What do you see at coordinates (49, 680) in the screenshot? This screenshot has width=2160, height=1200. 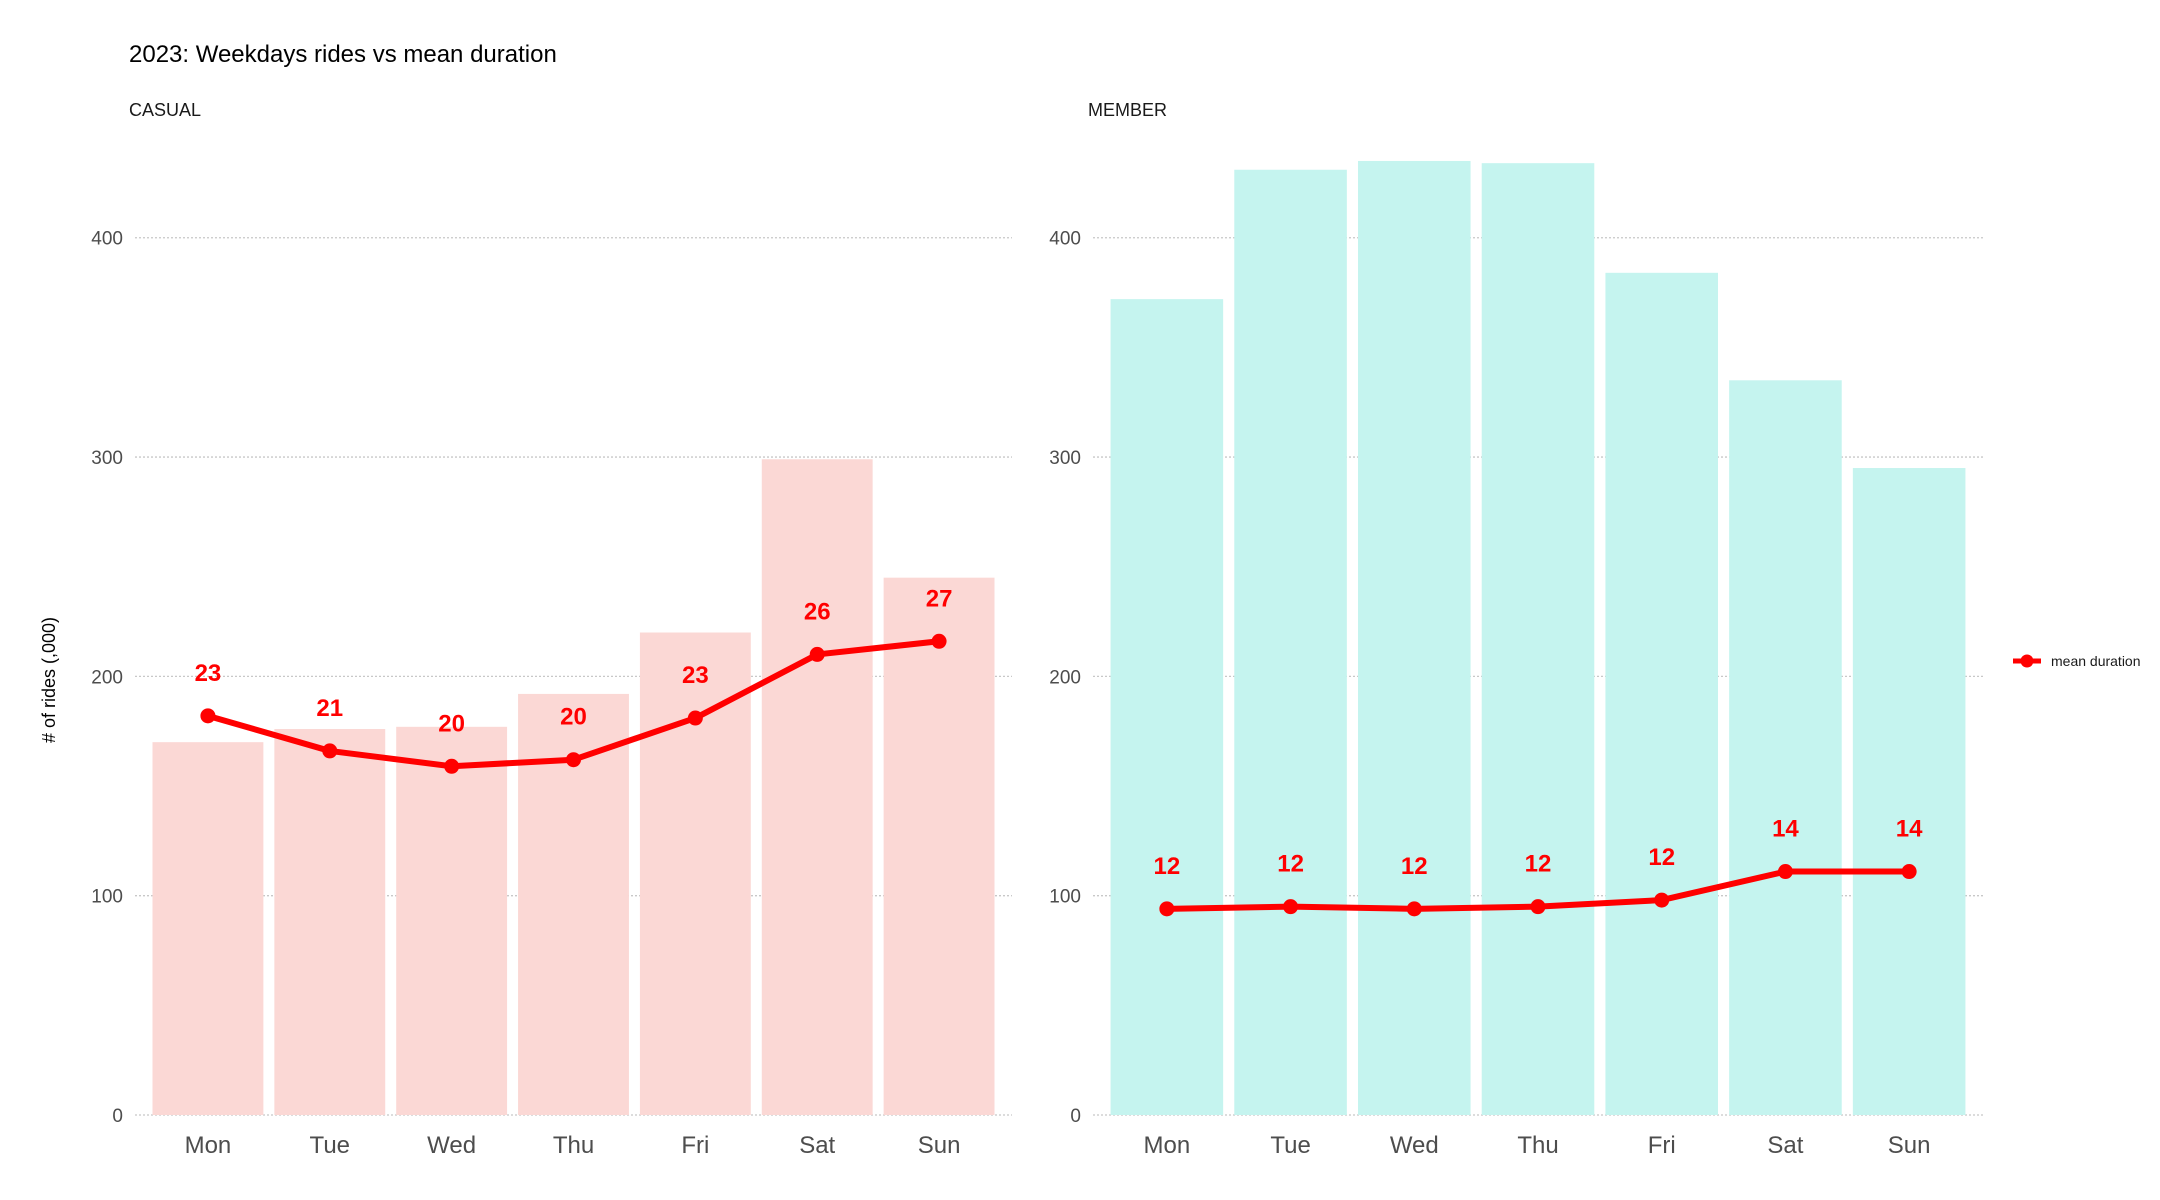 I see `y-axis-title: # of rides (,000)` at bounding box center [49, 680].